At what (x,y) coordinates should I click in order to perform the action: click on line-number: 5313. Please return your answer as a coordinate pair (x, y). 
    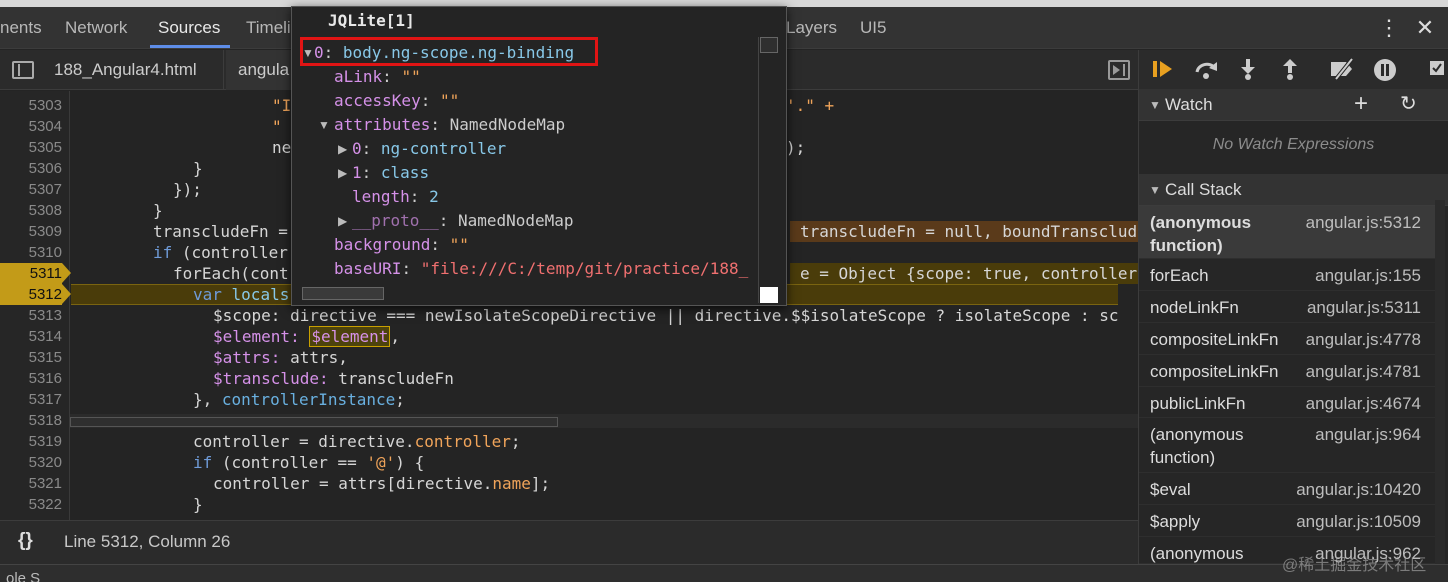
    Looking at the image, I should click on (31, 315).